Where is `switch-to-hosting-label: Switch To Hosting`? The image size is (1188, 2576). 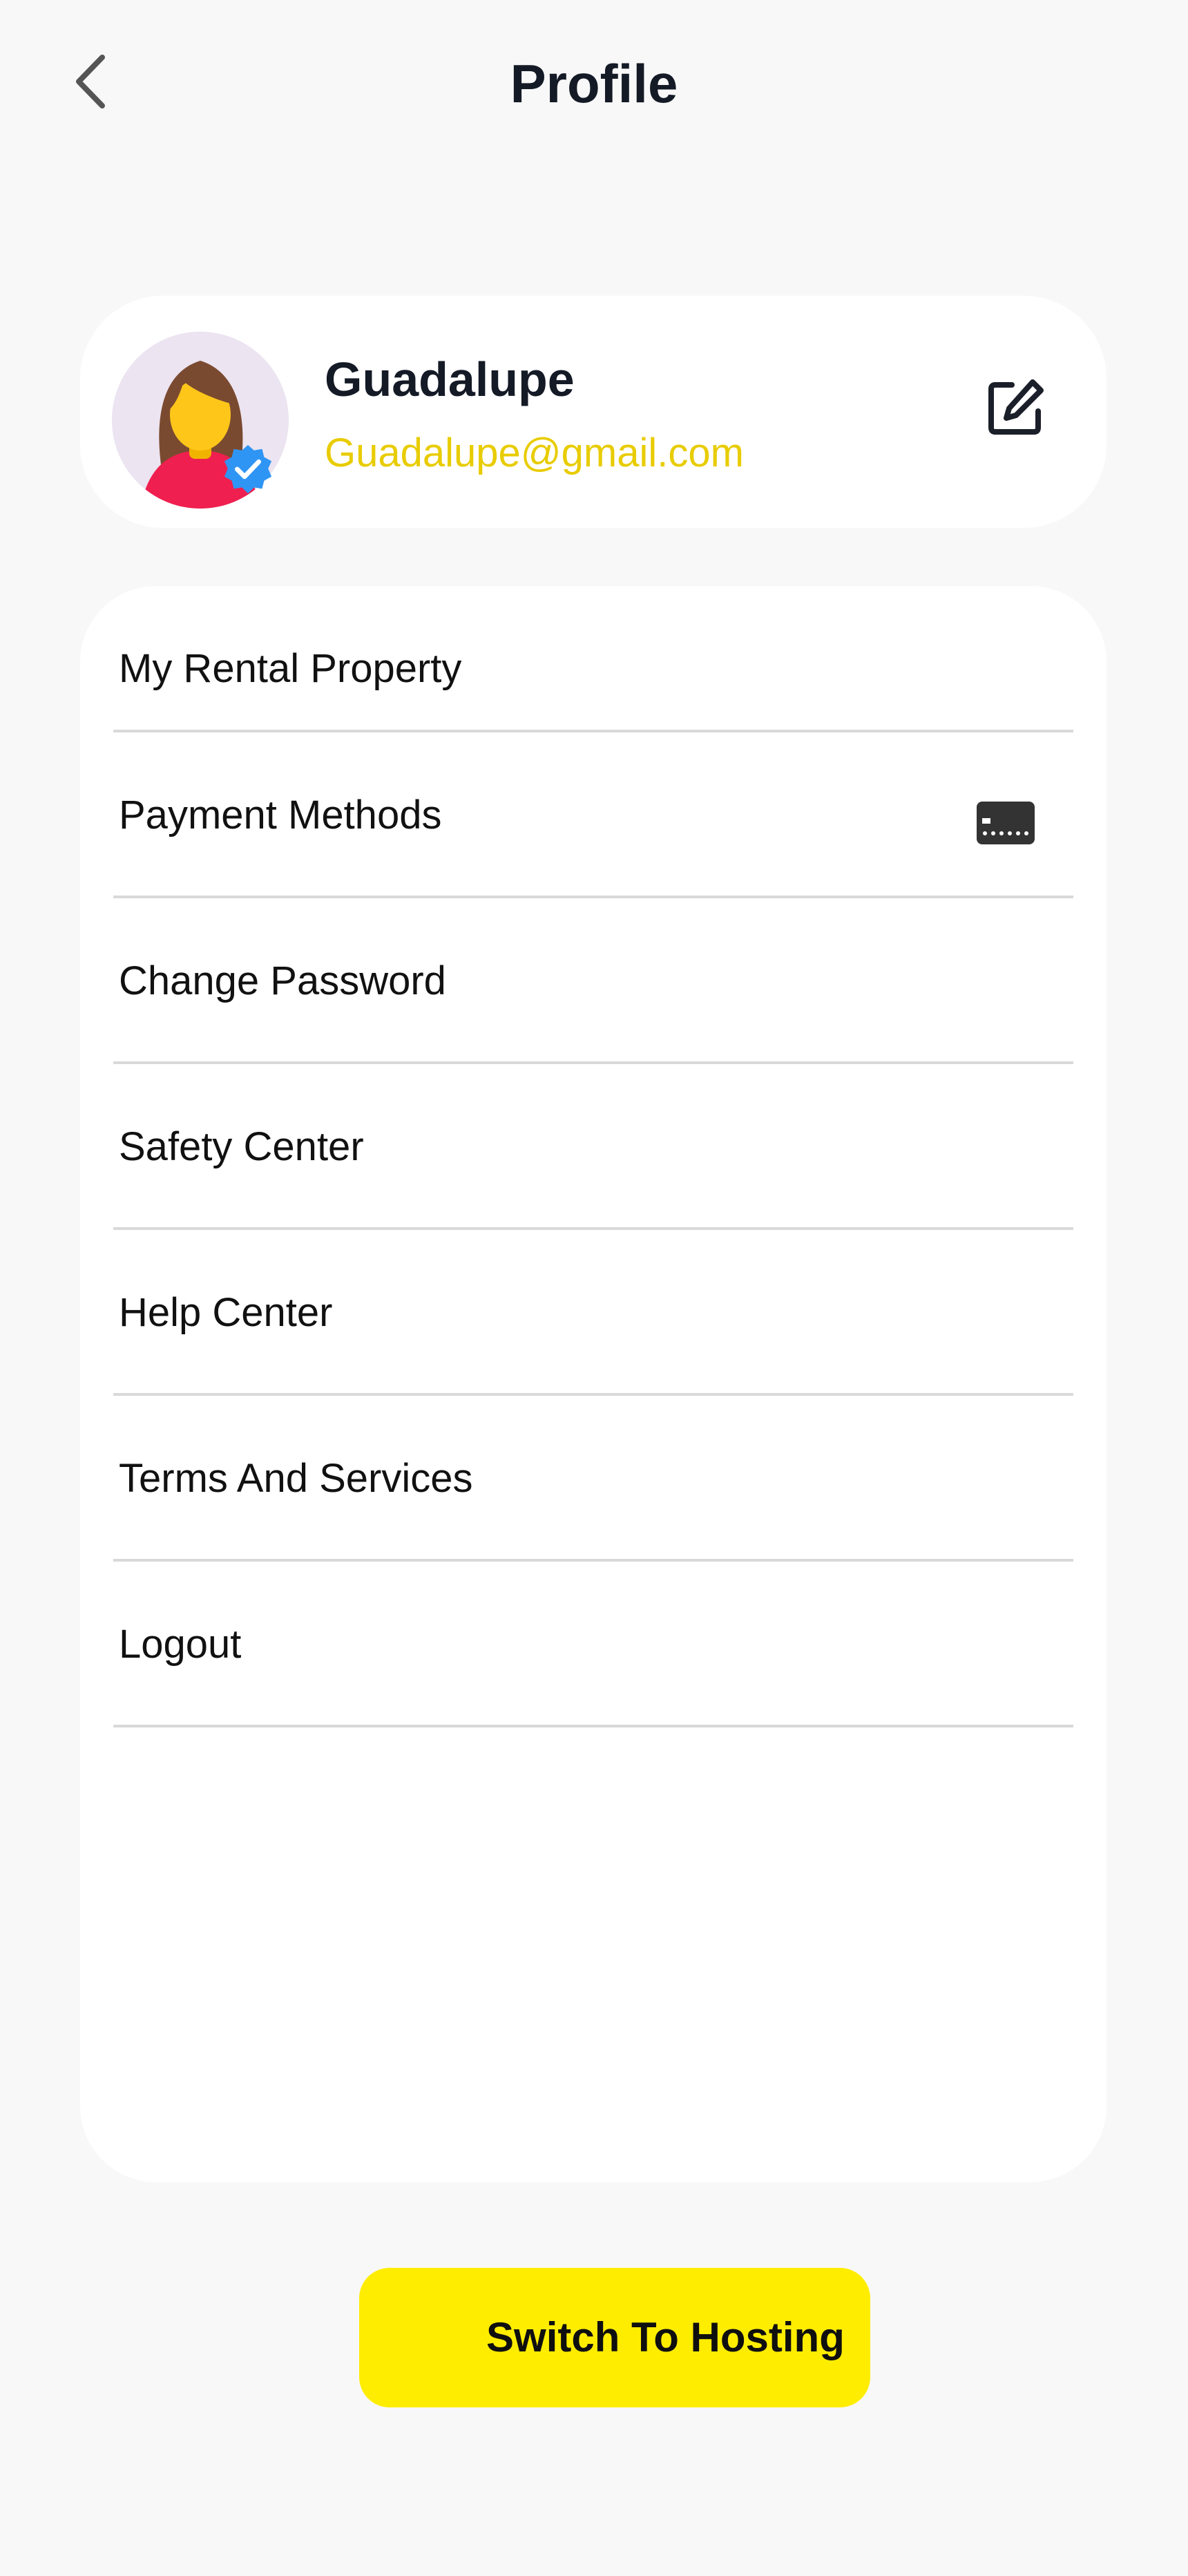 switch-to-hosting-label: Switch To Hosting is located at coordinates (665, 2337).